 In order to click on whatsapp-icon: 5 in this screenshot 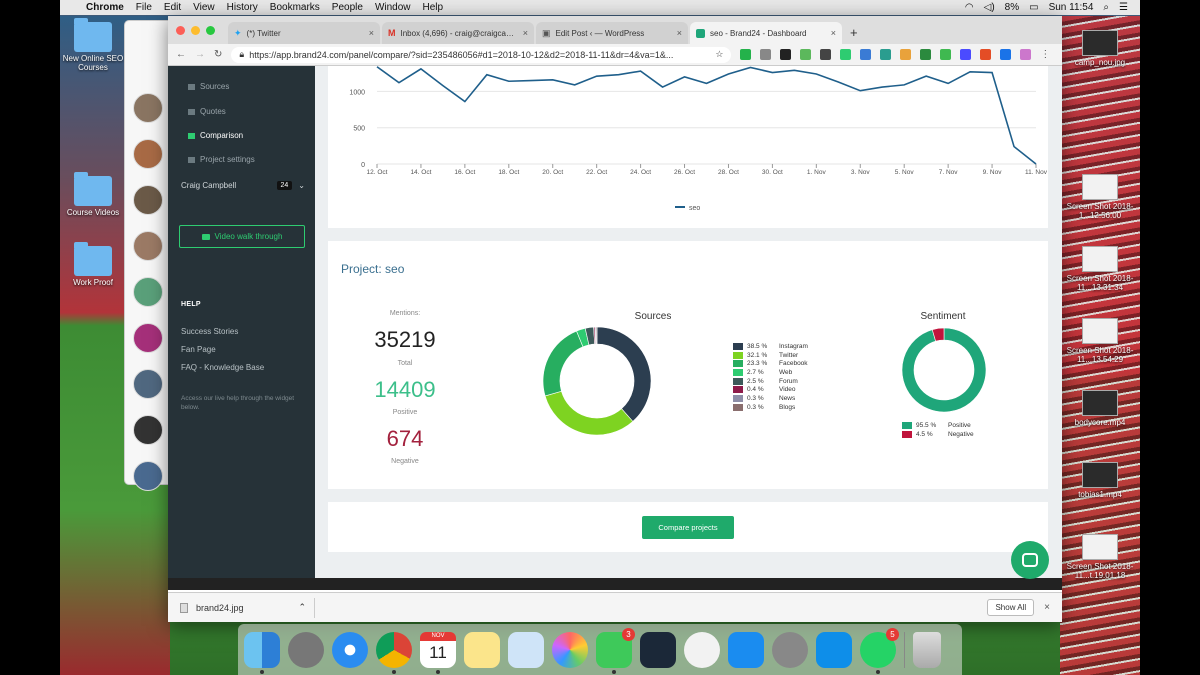, I will do `click(879, 650)`.